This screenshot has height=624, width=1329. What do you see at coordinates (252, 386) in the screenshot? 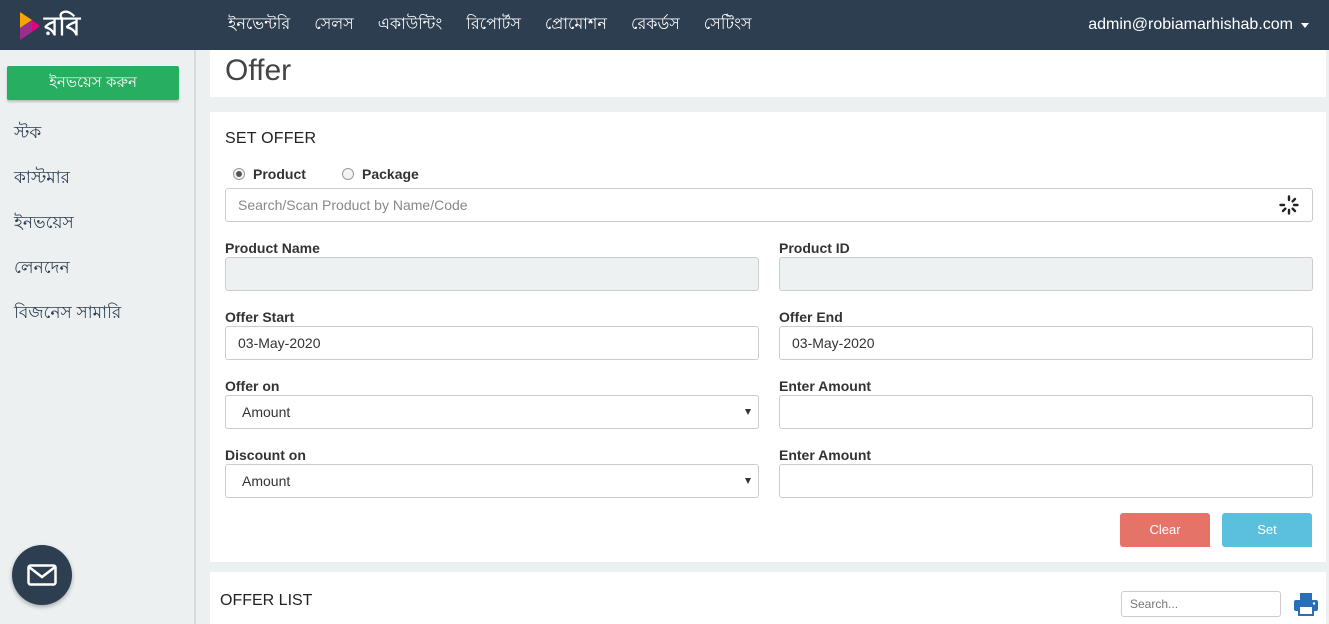
I see `offer-on-label: Offer on` at bounding box center [252, 386].